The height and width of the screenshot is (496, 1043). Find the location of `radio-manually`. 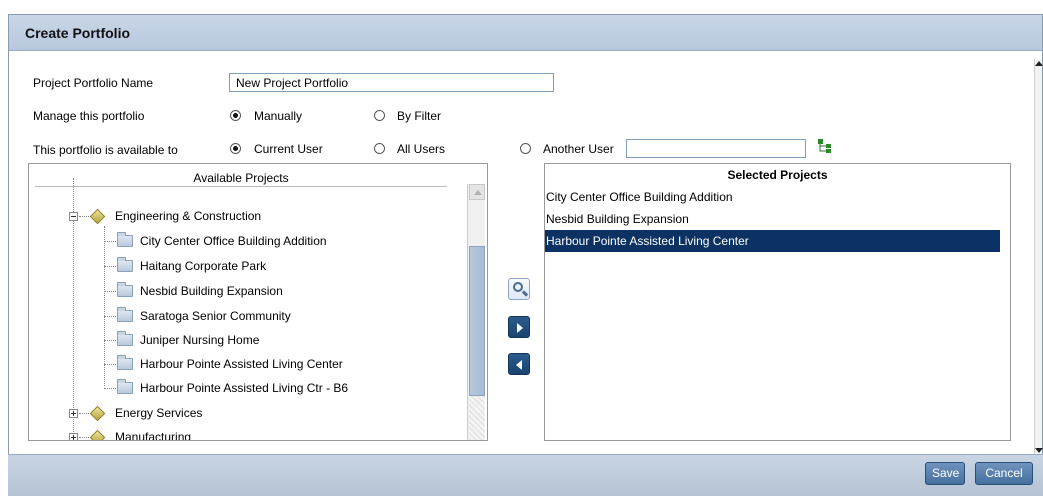

radio-manually is located at coordinates (235, 115).